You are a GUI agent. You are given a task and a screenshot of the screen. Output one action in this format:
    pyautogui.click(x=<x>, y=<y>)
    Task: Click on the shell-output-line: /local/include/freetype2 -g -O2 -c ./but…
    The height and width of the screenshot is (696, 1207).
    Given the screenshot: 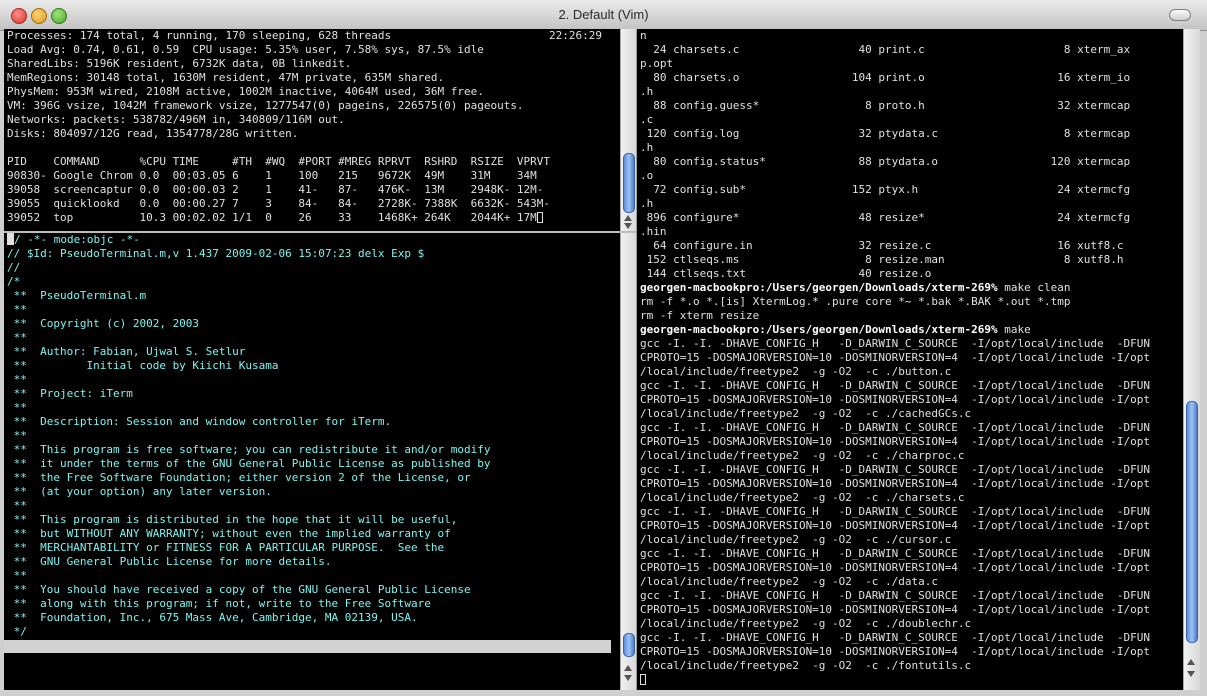 What is the action you would take?
    pyautogui.click(x=895, y=372)
    